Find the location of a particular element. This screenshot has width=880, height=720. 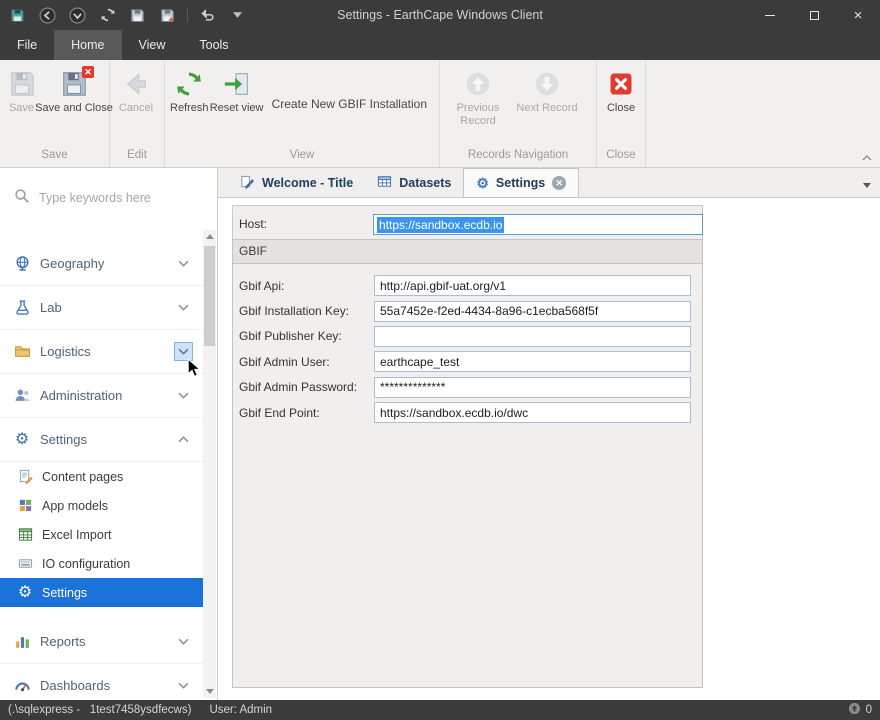

sidebar-item-lab: Lab is located at coordinates (101, 308).